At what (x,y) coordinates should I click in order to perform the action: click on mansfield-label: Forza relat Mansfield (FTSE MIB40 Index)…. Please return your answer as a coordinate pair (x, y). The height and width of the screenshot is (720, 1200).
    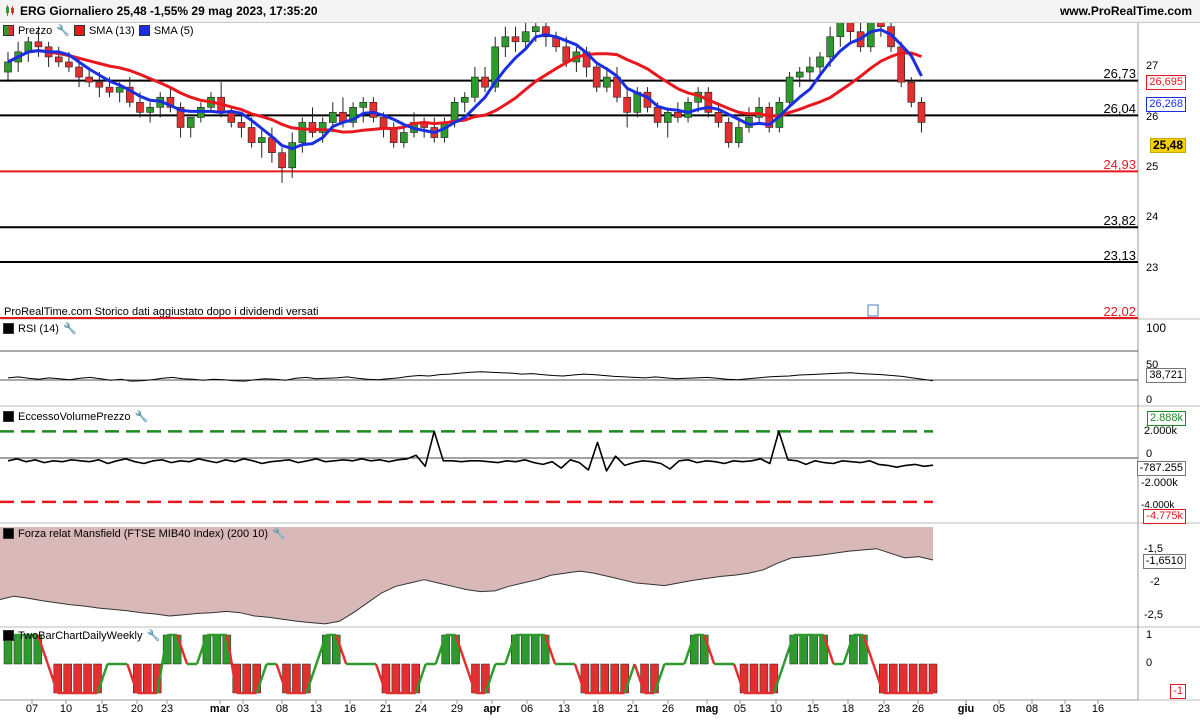
    Looking at the image, I should click on (143, 533).